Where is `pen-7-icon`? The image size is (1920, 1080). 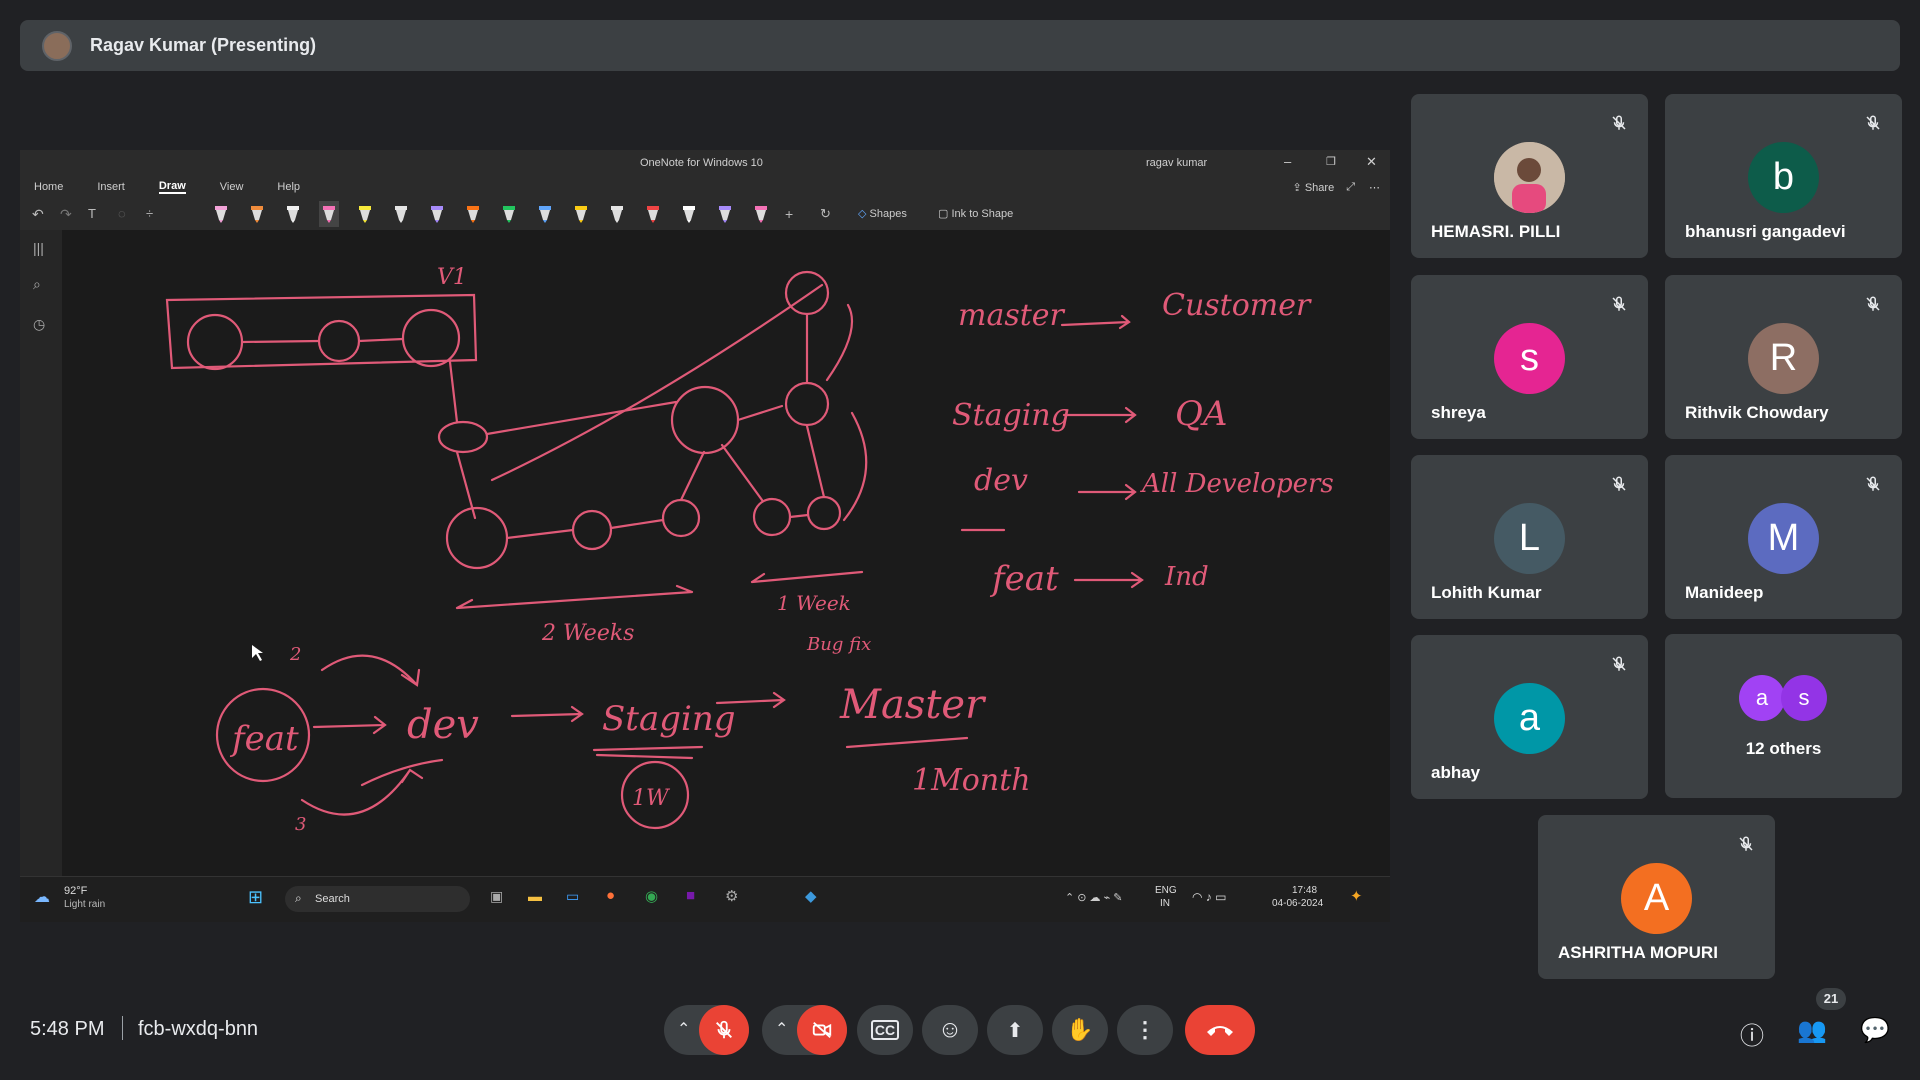
pen-7-icon is located at coordinates (437, 214).